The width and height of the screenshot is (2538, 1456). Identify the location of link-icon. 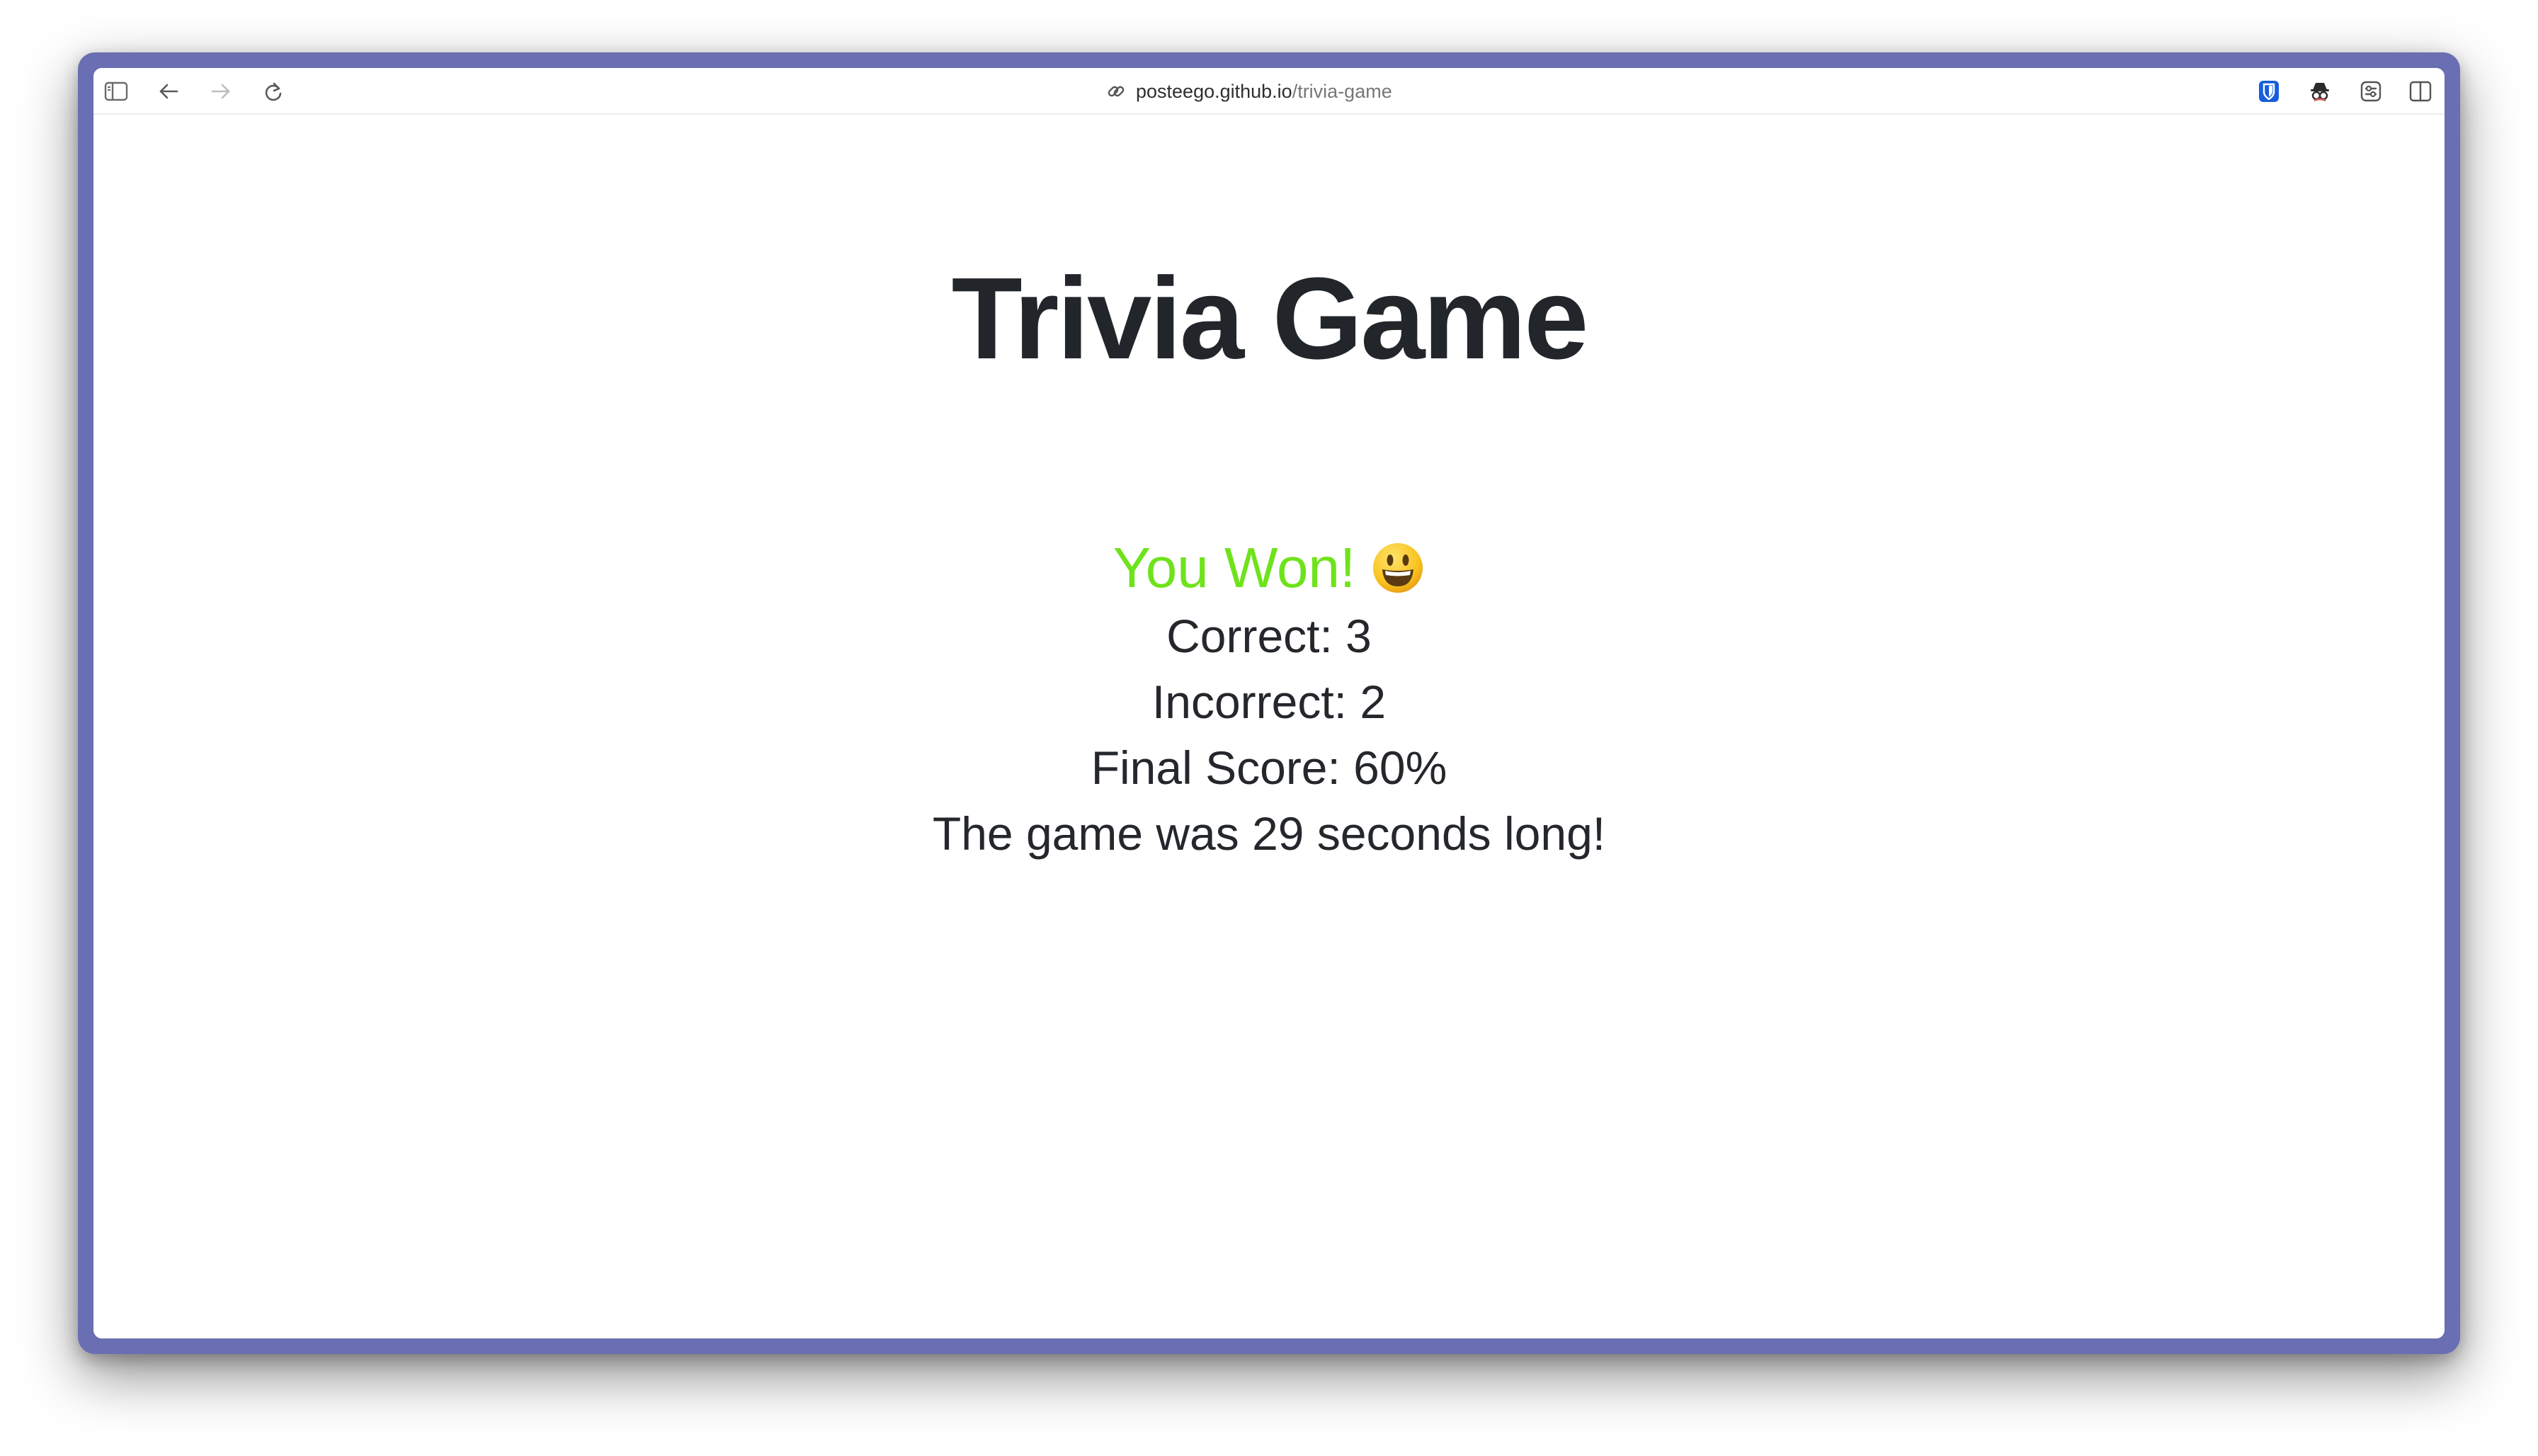
(1116, 92).